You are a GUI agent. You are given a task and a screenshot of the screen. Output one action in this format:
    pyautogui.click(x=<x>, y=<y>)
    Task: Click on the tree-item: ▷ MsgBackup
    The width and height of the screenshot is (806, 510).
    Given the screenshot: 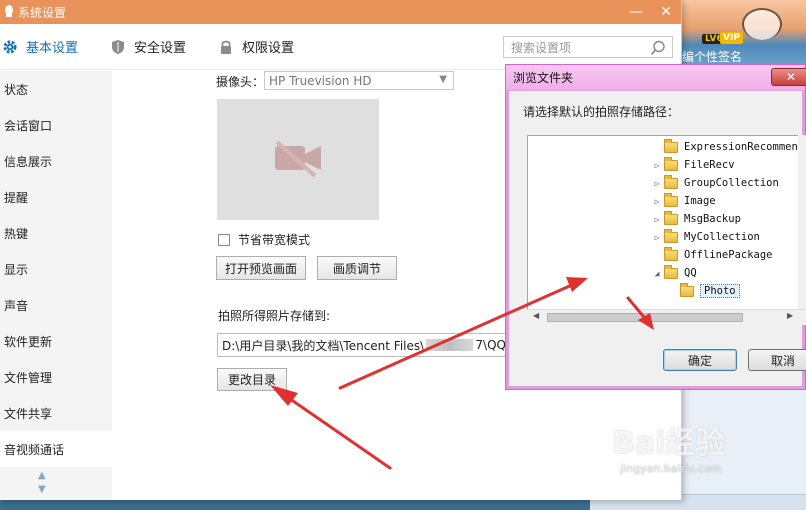 What is the action you would take?
    pyautogui.click(x=696, y=219)
    